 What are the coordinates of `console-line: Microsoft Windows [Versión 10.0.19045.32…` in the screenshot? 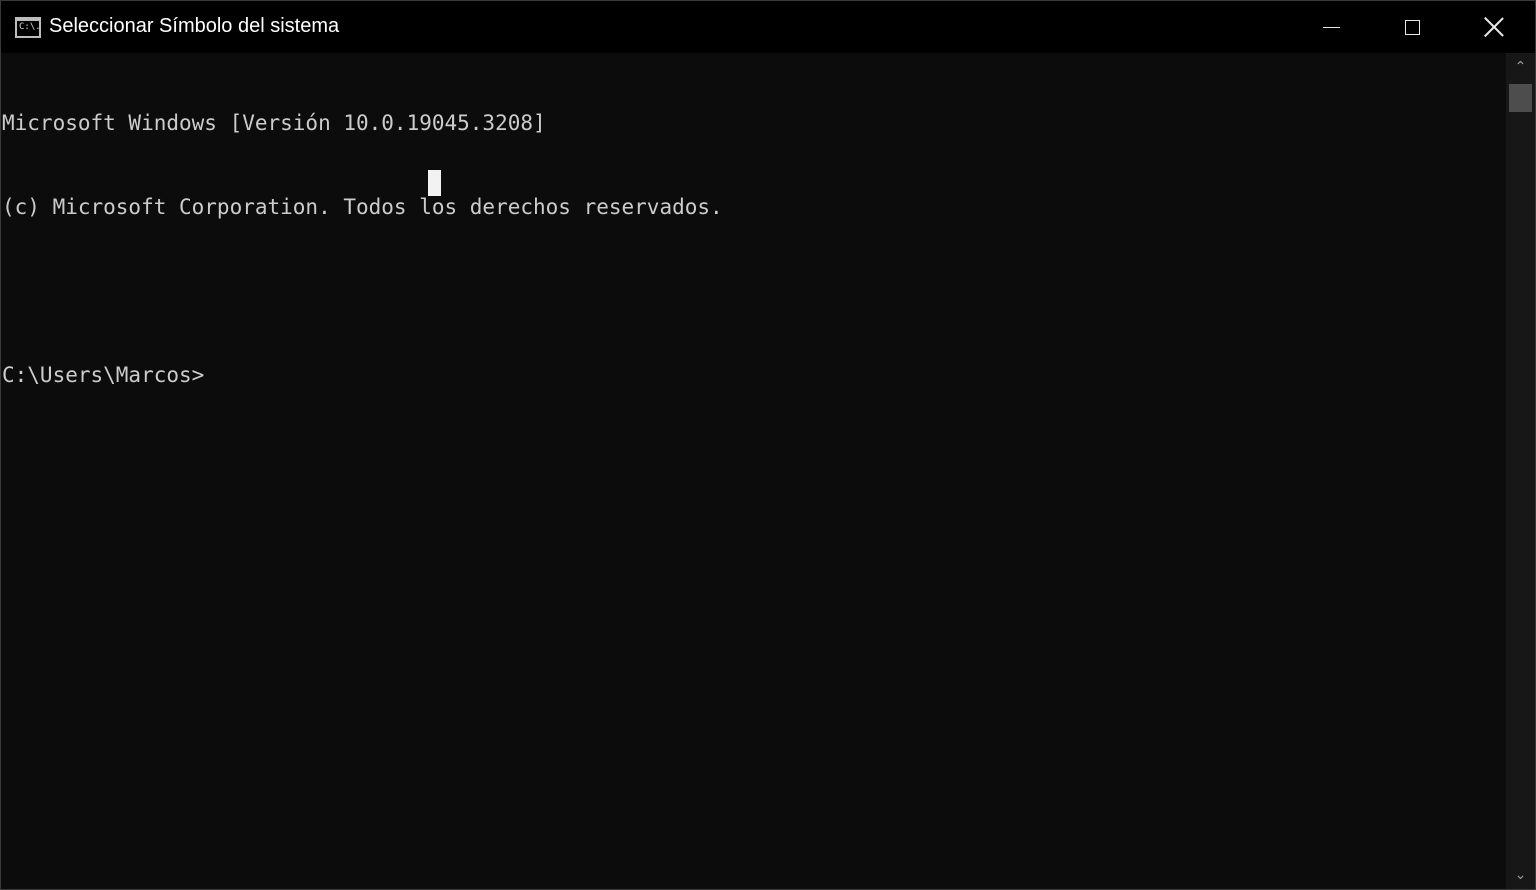 It's located at (274, 123).